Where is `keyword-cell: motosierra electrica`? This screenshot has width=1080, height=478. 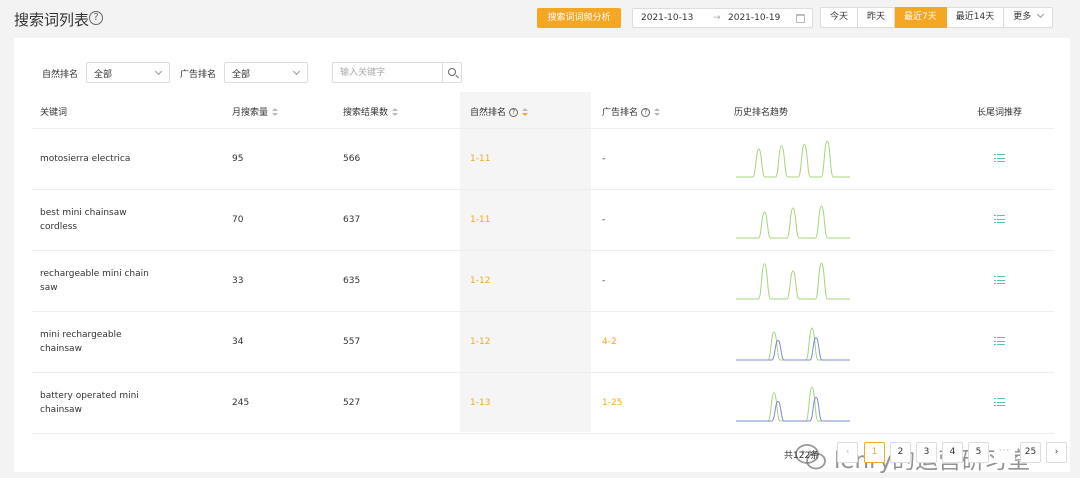 keyword-cell: motosierra electrica is located at coordinates (85, 159).